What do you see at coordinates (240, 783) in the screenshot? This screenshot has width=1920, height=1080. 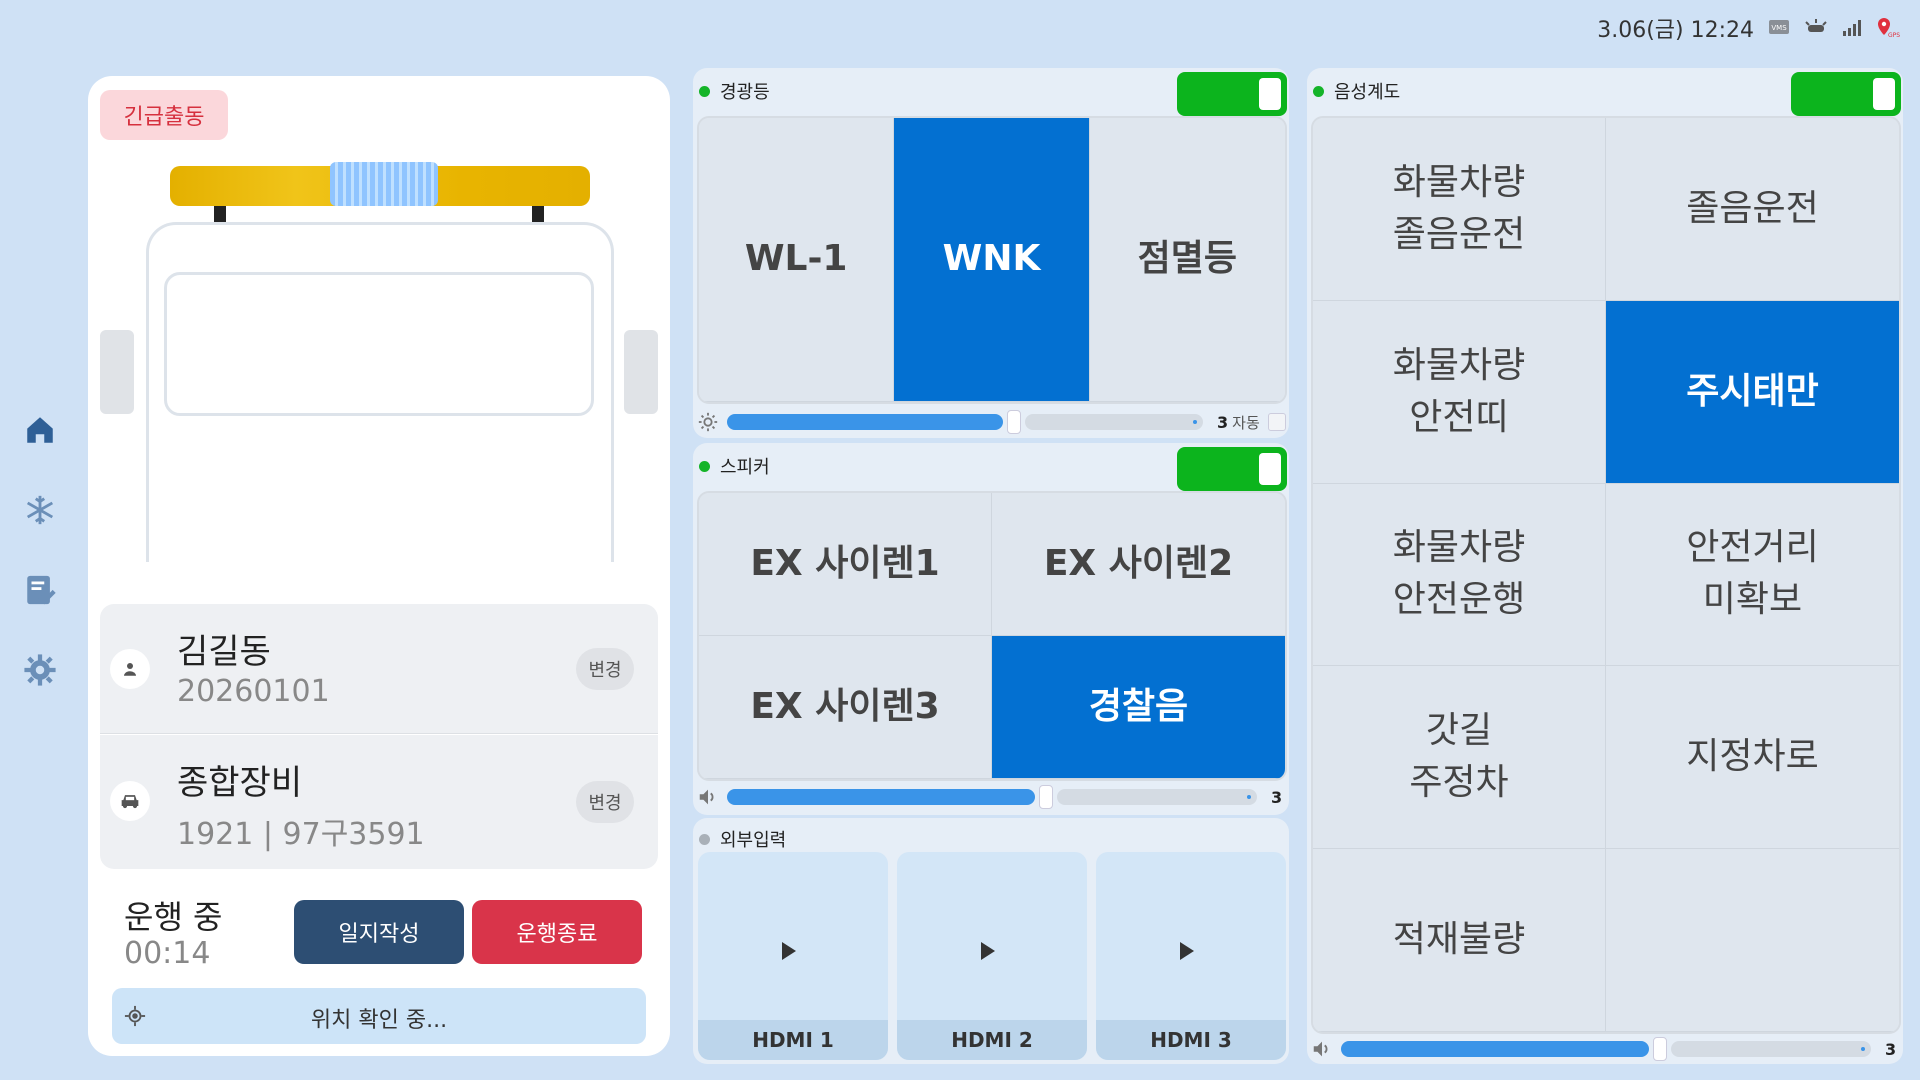 I see `vehicle-name: 종합장비` at bounding box center [240, 783].